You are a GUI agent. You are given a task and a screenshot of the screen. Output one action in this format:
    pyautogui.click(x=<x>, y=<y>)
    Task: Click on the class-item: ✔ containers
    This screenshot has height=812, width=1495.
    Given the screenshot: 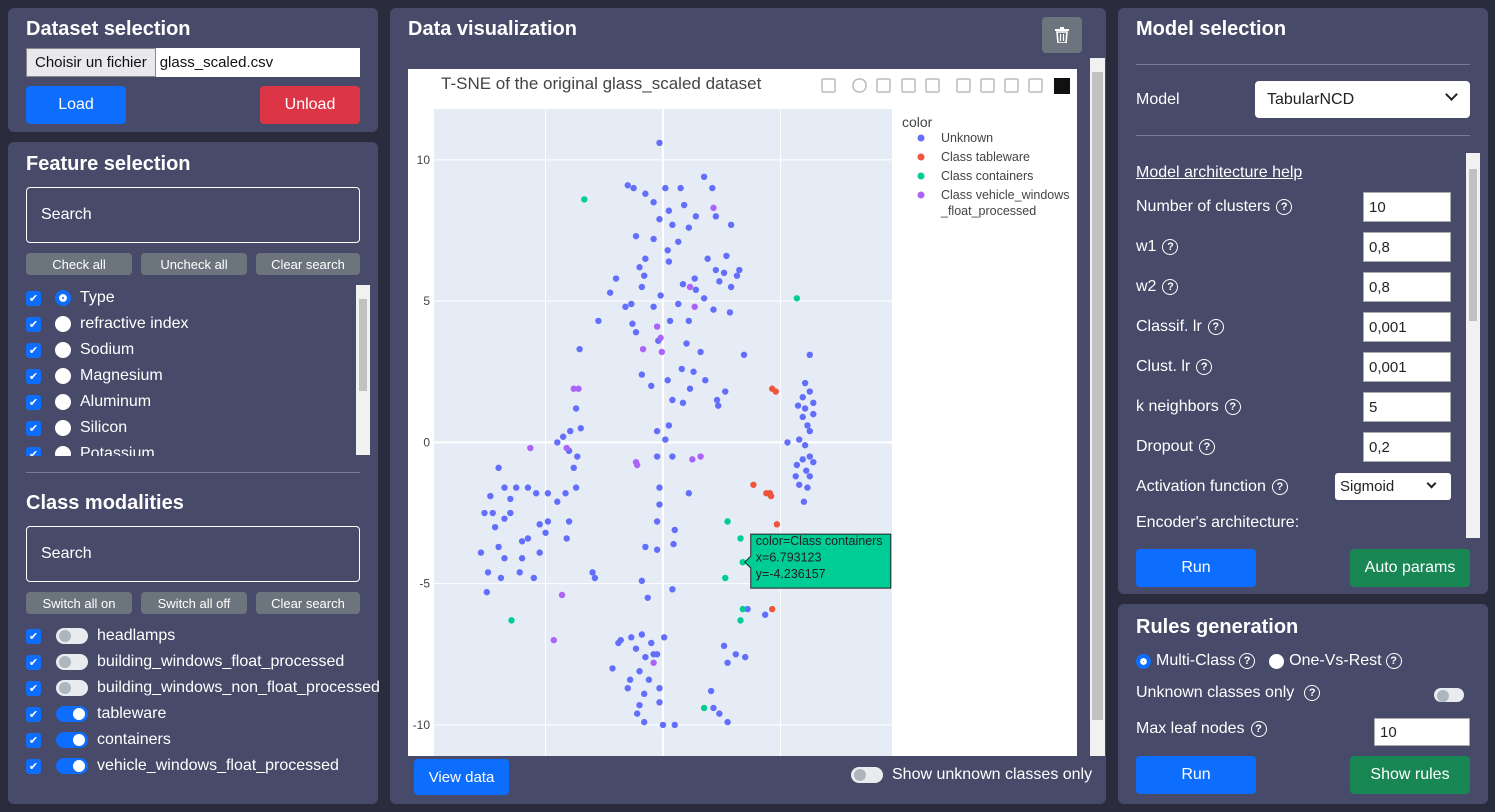 What is the action you would take?
    pyautogui.click(x=98, y=740)
    